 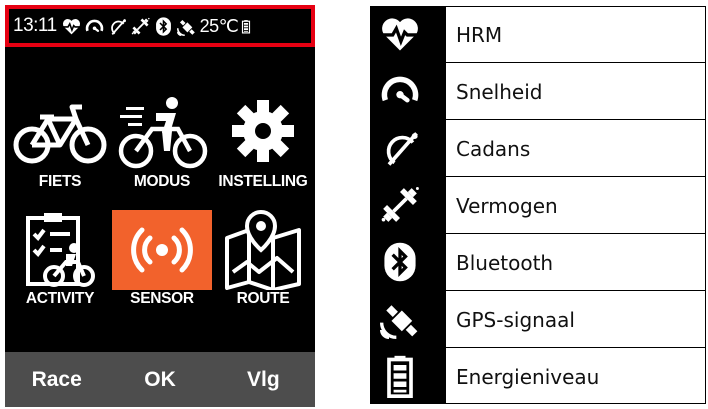 I want to click on gear-icon, so click(x=263, y=133).